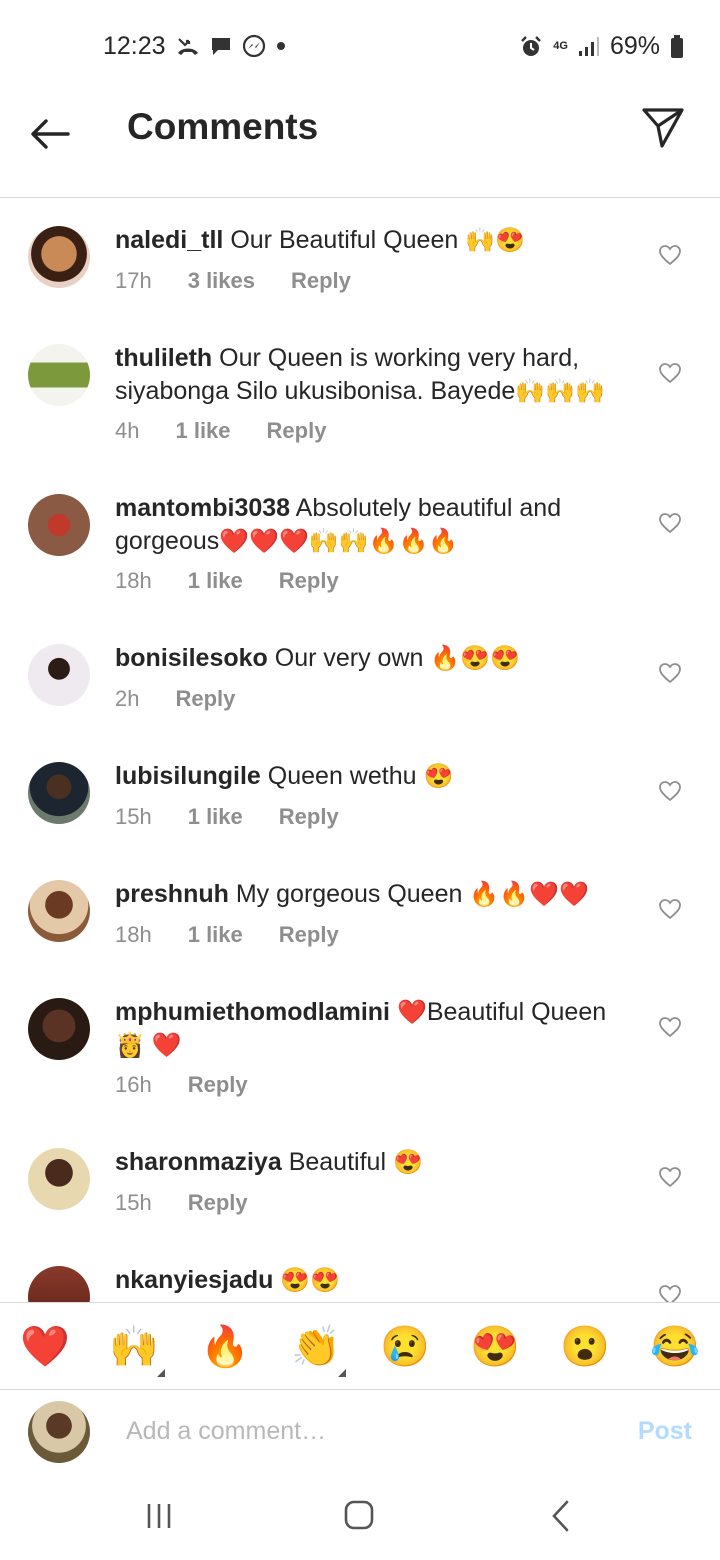 This screenshot has width=720, height=1560. What do you see at coordinates (50, 134) in the screenshot?
I see `arrow-left-icon` at bounding box center [50, 134].